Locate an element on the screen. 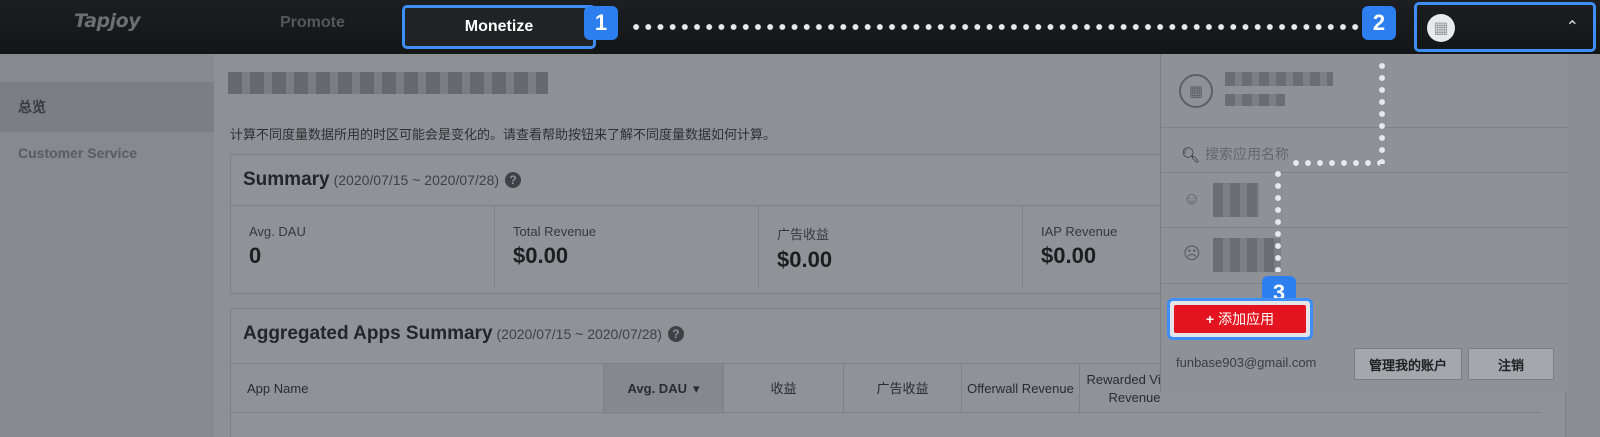  tab-monetize: Monetize is located at coordinates (499, 27).